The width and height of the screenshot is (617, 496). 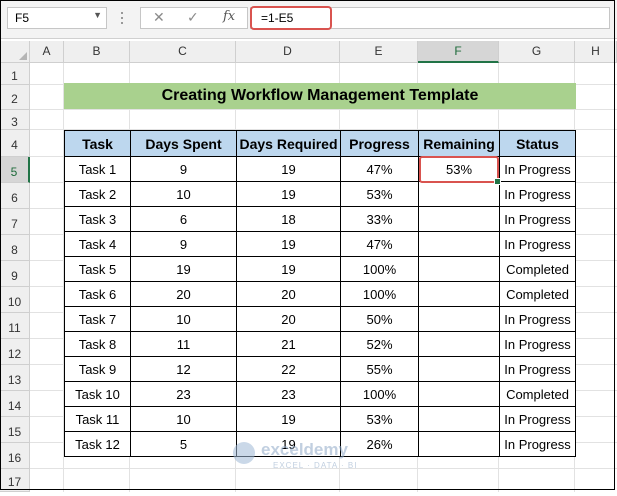 What do you see at coordinates (15, 326) in the screenshot?
I see `row-header-11: 11` at bounding box center [15, 326].